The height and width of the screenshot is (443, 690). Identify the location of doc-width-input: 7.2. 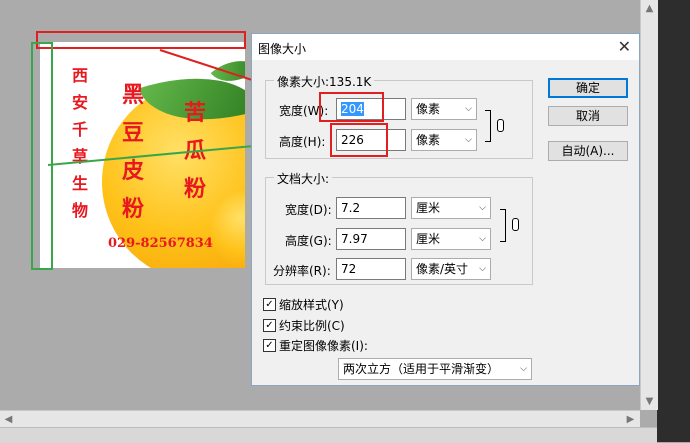
(371, 208).